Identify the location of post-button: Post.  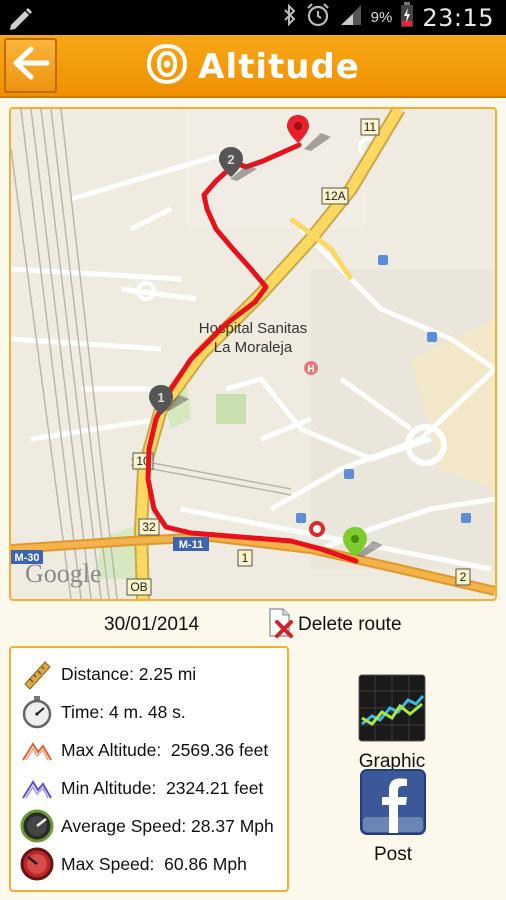
(393, 817).